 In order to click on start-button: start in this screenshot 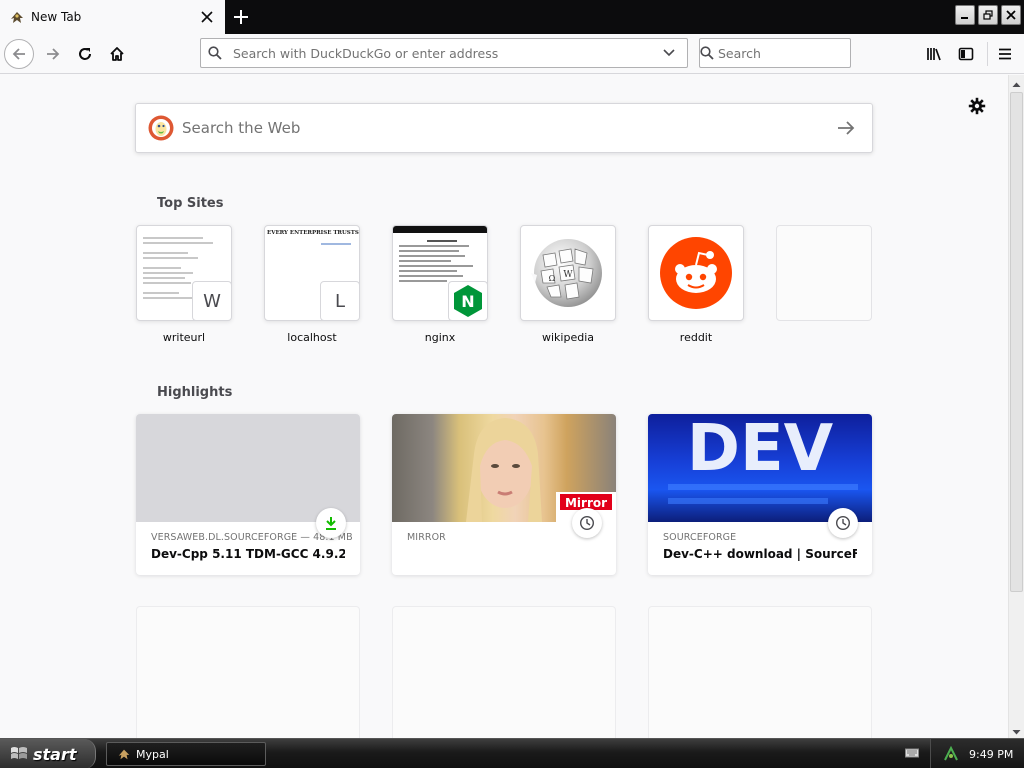, I will do `click(48, 753)`.